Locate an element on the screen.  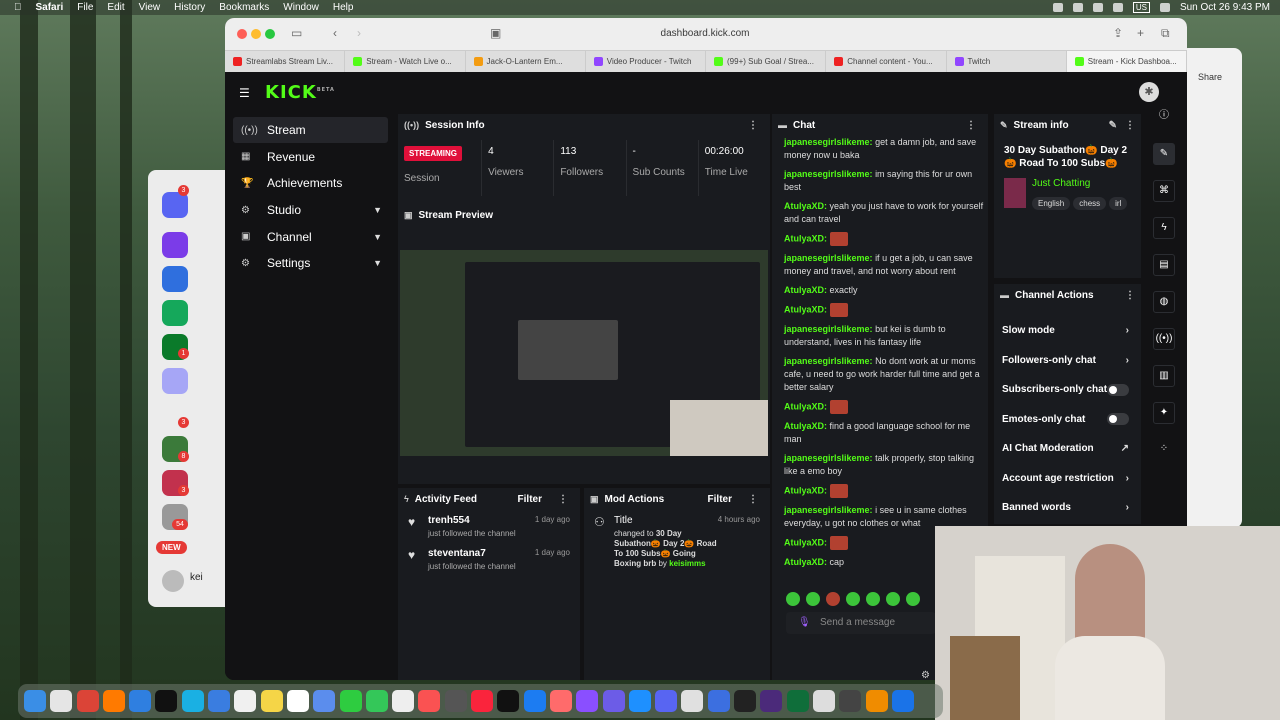
document-icon: ▤ is located at coordinates (1164, 265).